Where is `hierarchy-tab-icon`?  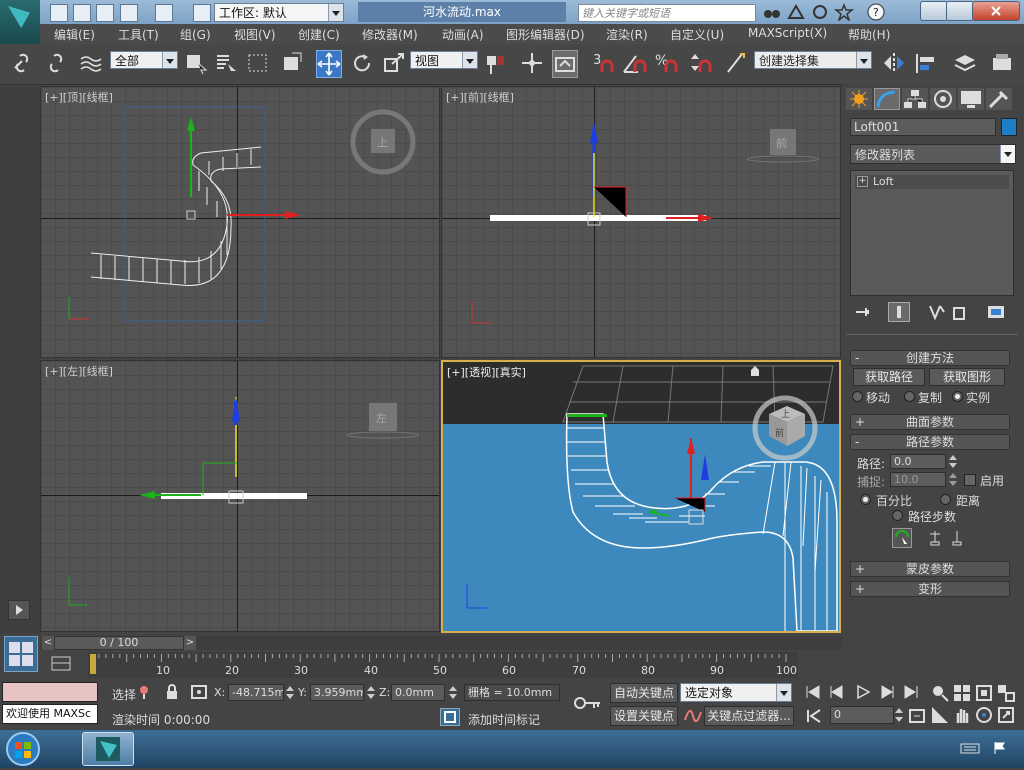
hierarchy-tab-icon is located at coordinates (915, 99).